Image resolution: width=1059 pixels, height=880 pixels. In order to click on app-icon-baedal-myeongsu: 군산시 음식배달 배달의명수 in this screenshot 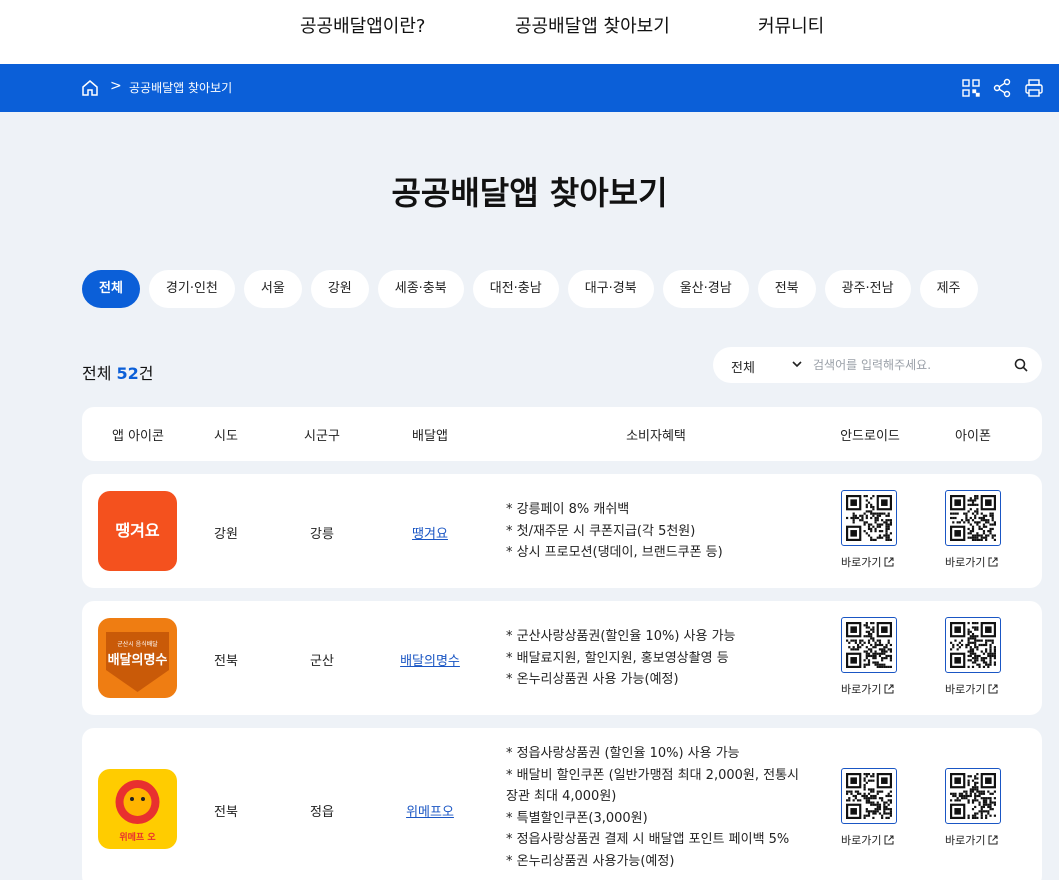, I will do `click(137, 658)`.